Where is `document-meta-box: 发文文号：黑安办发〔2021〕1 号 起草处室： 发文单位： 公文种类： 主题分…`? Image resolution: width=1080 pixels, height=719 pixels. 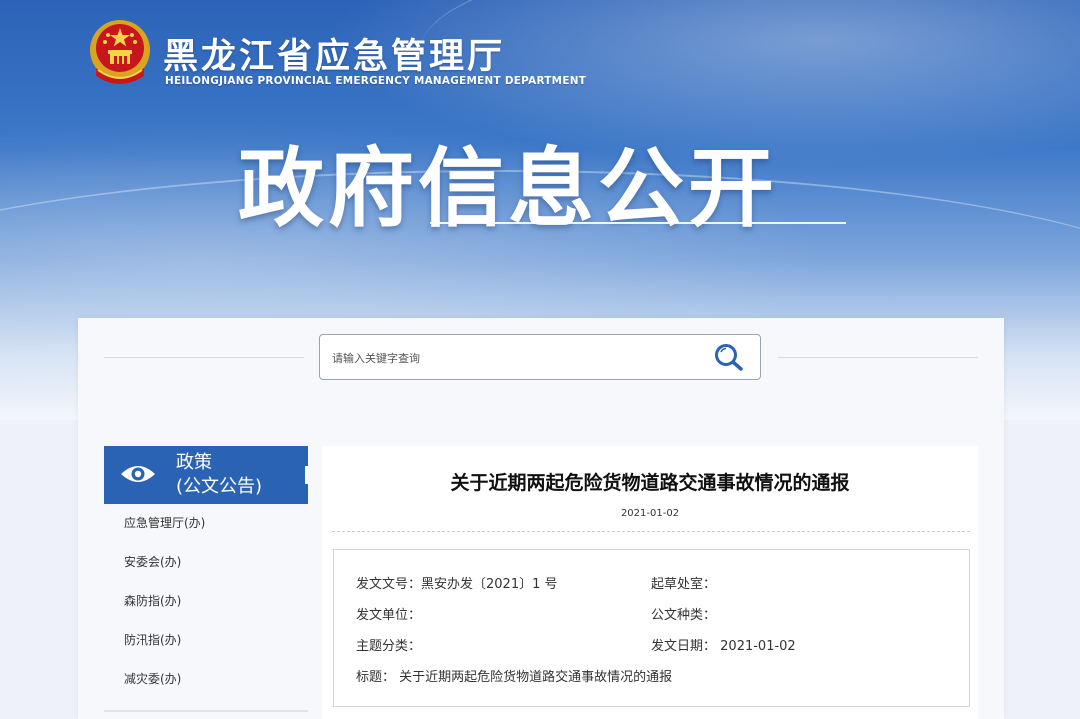
document-meta-box: 发文文号：黑安办发〔2021〕1 号 起草处室： 发文单位： 公文种类： 主题分… is located at coordinates (651, 628).